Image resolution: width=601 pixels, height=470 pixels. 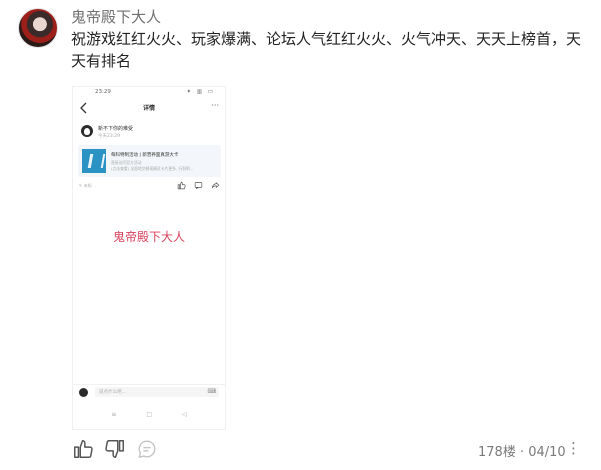 I want to click on comment-icon, so click(x=198, y=186).